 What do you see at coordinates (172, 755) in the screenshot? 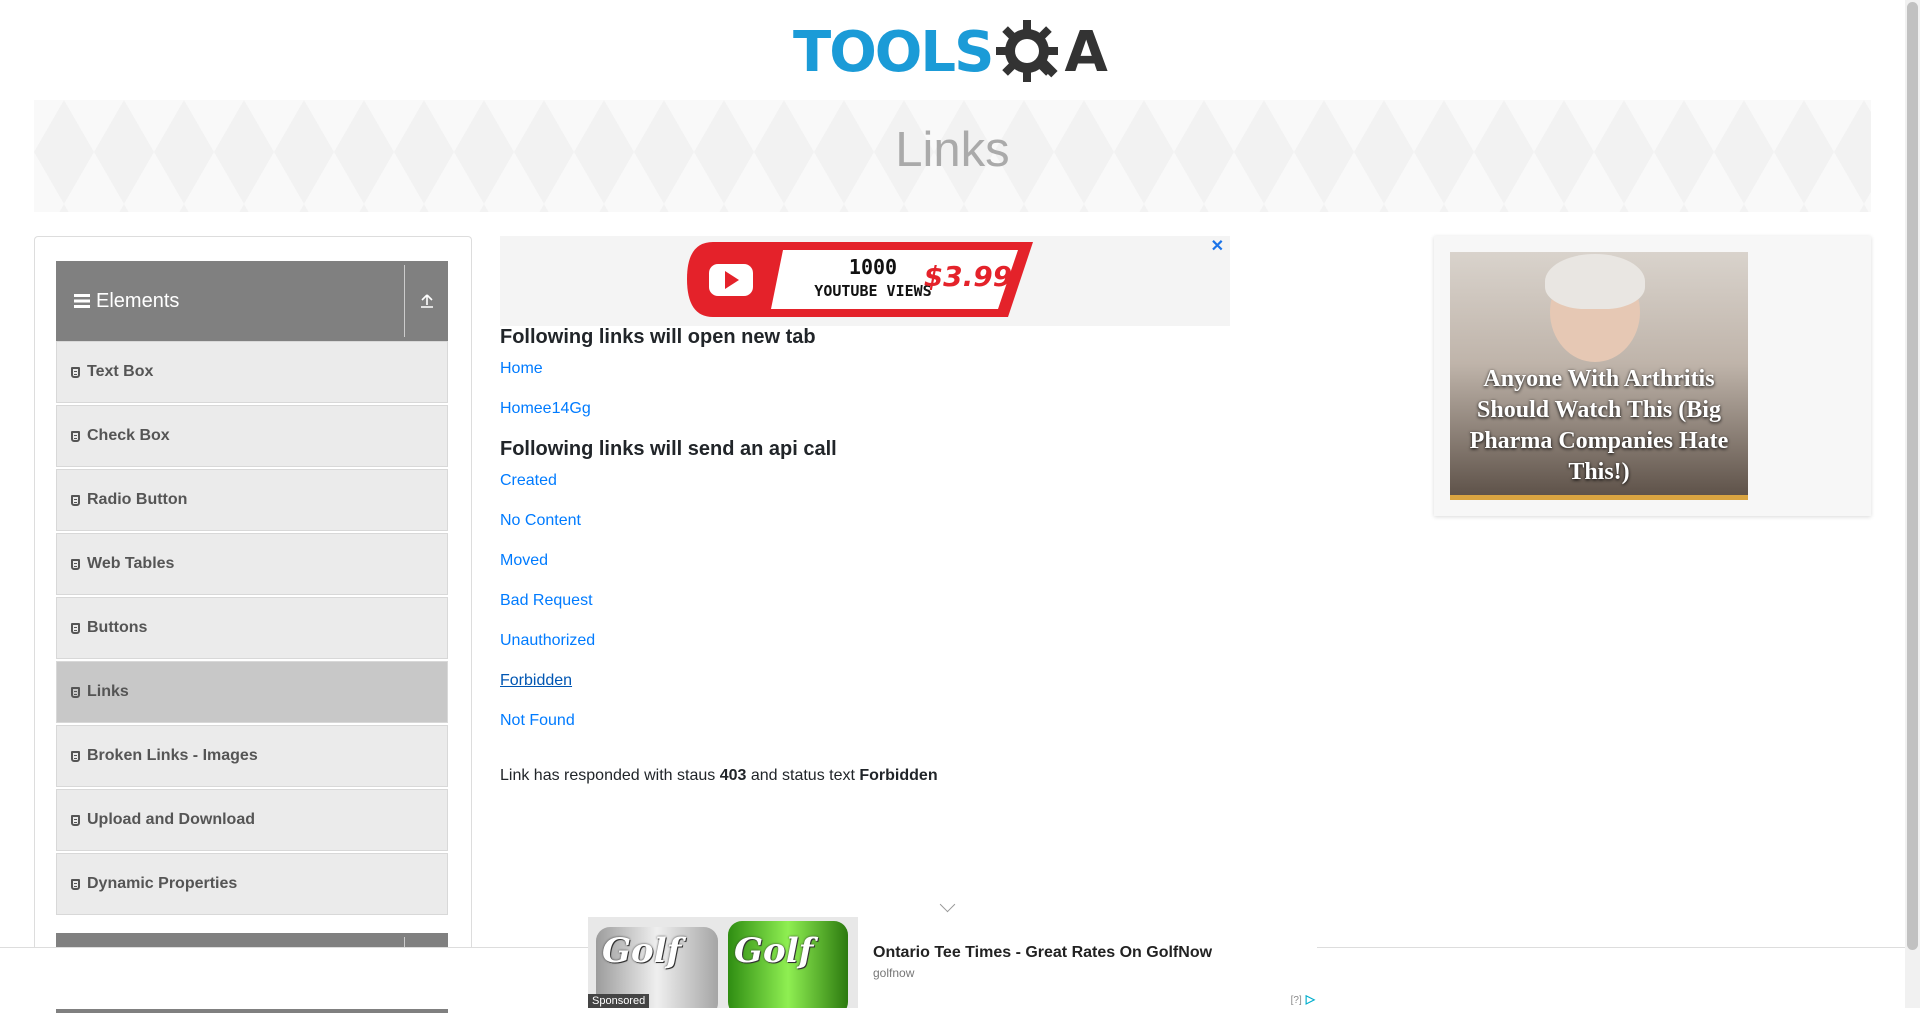
I see `sidebar-item-label: Broken Links - Images` at bounding box center [172, 755].